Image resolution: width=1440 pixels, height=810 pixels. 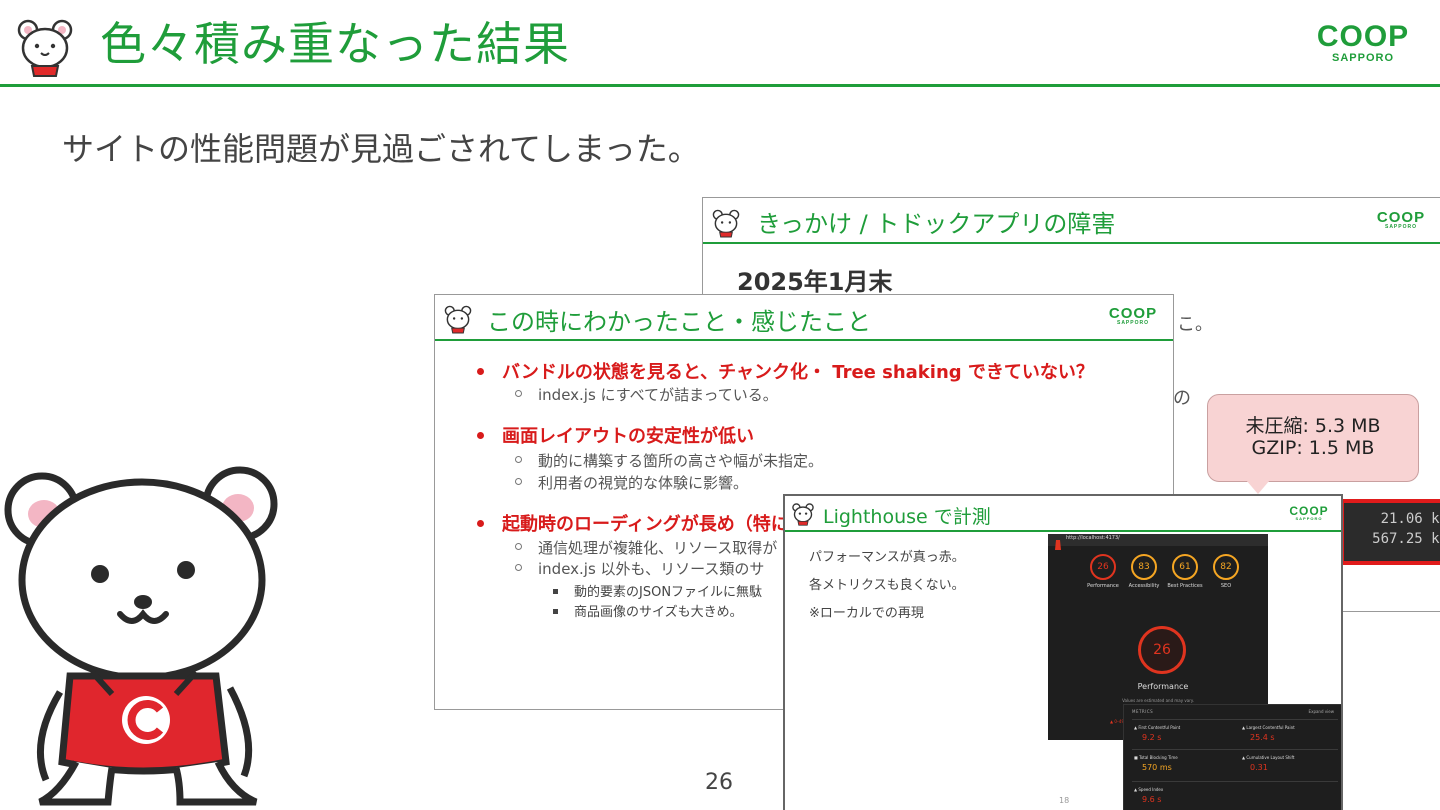 I want to click on page-number: 26, so click(x=719, y=782).